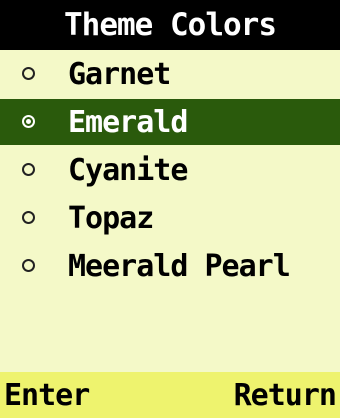  What do you see at coordinates (28, 121) in the screenshot?
I see `radio-checked-icon` at bounding box center [28, 121].